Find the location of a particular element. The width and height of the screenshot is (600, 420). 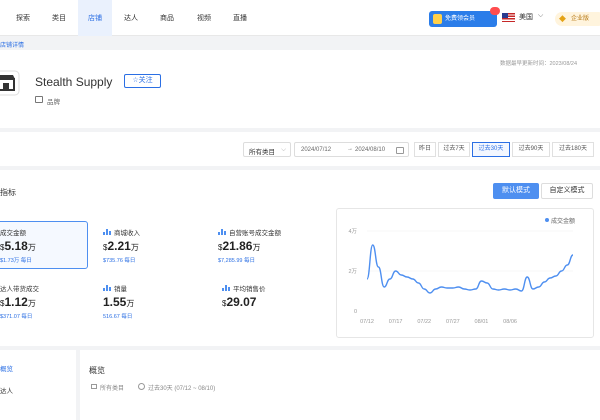

overview-title: 概览 is located at coordinates (97, 370).